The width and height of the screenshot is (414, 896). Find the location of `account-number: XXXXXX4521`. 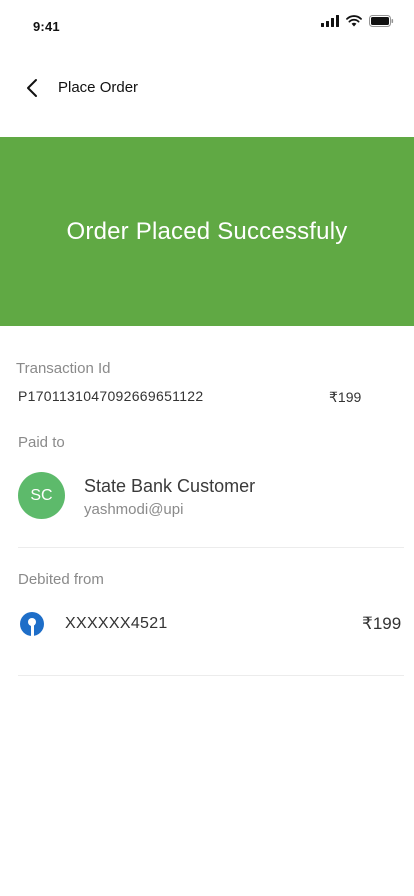

account-number: XXXXXX4521 is located at coordinates (116, 623).